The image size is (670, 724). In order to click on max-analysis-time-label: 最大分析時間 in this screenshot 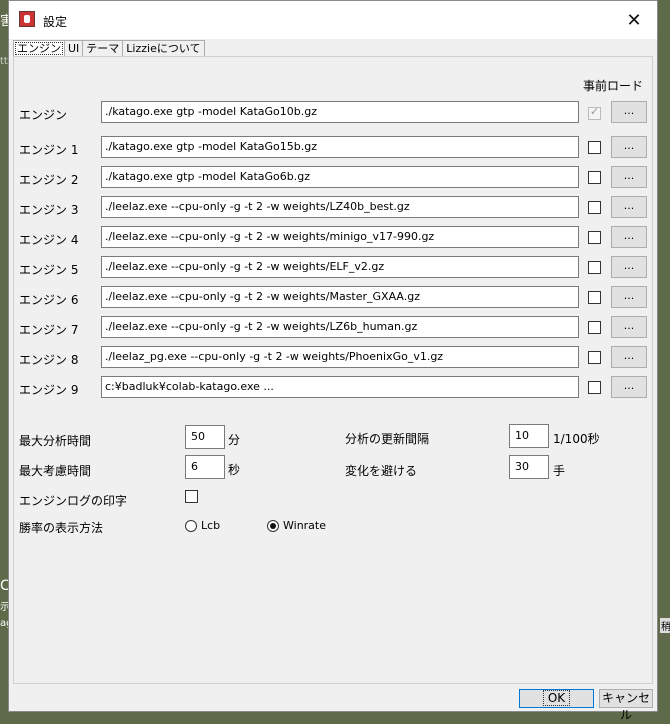, I will do `click(55, 441)`.